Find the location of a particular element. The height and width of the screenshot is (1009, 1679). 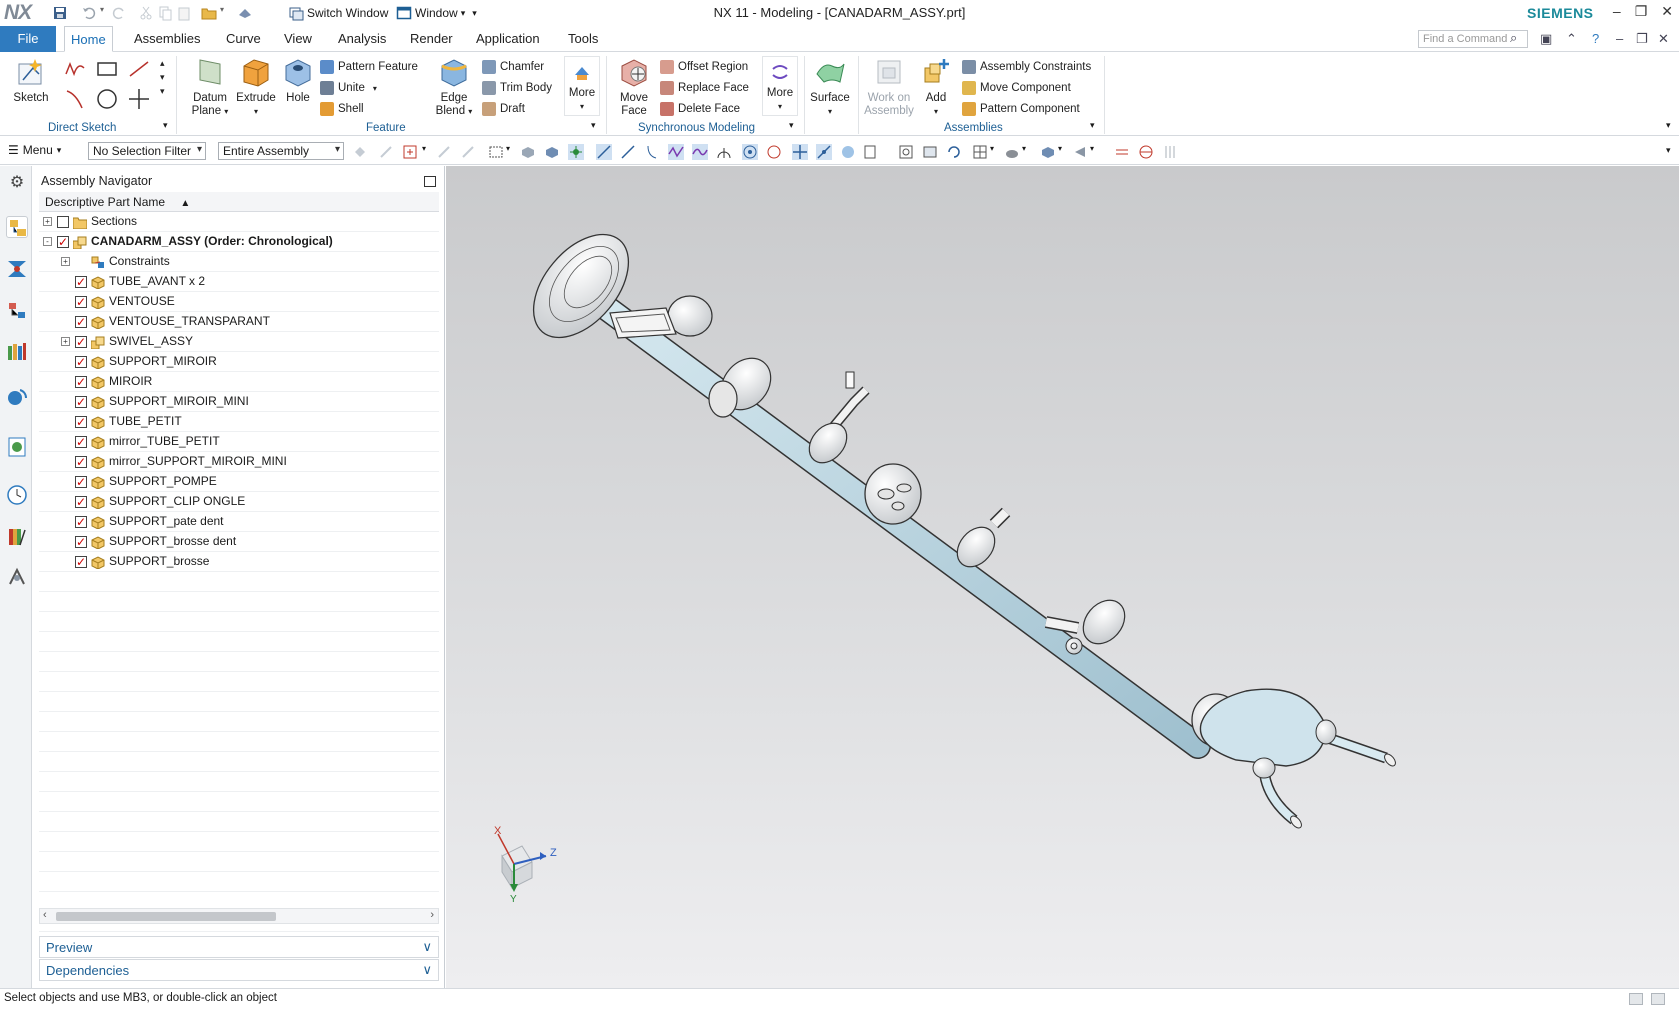

tab-file: File is located at coordinates (28, 39).